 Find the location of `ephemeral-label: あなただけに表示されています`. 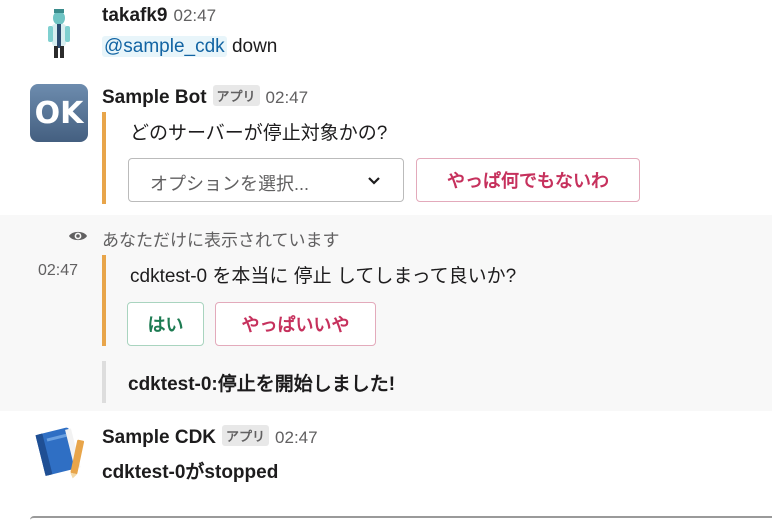

ephemeral-label: あなただけに表示されています is located at coordinates (221, 240).